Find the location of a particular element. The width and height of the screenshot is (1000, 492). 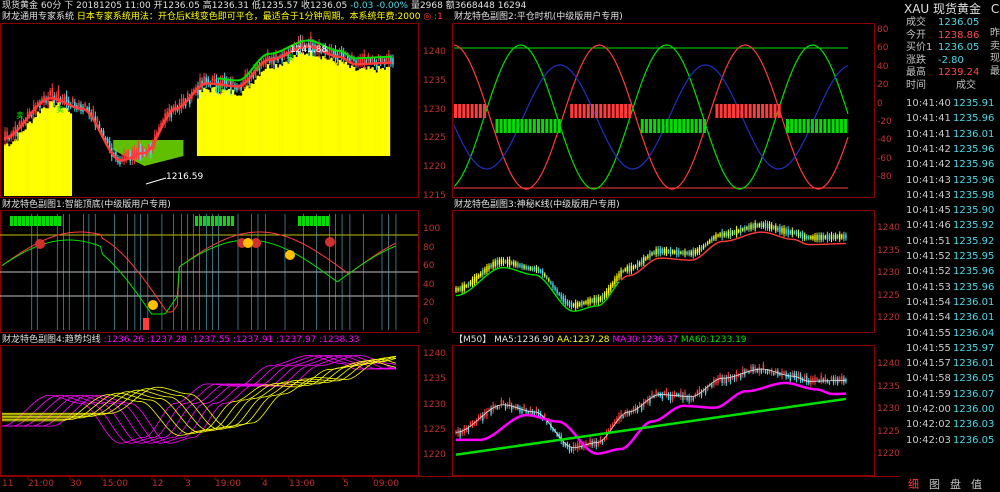

tick-row: 10:41:58 1236.05 is located at coordinates (953, 378).